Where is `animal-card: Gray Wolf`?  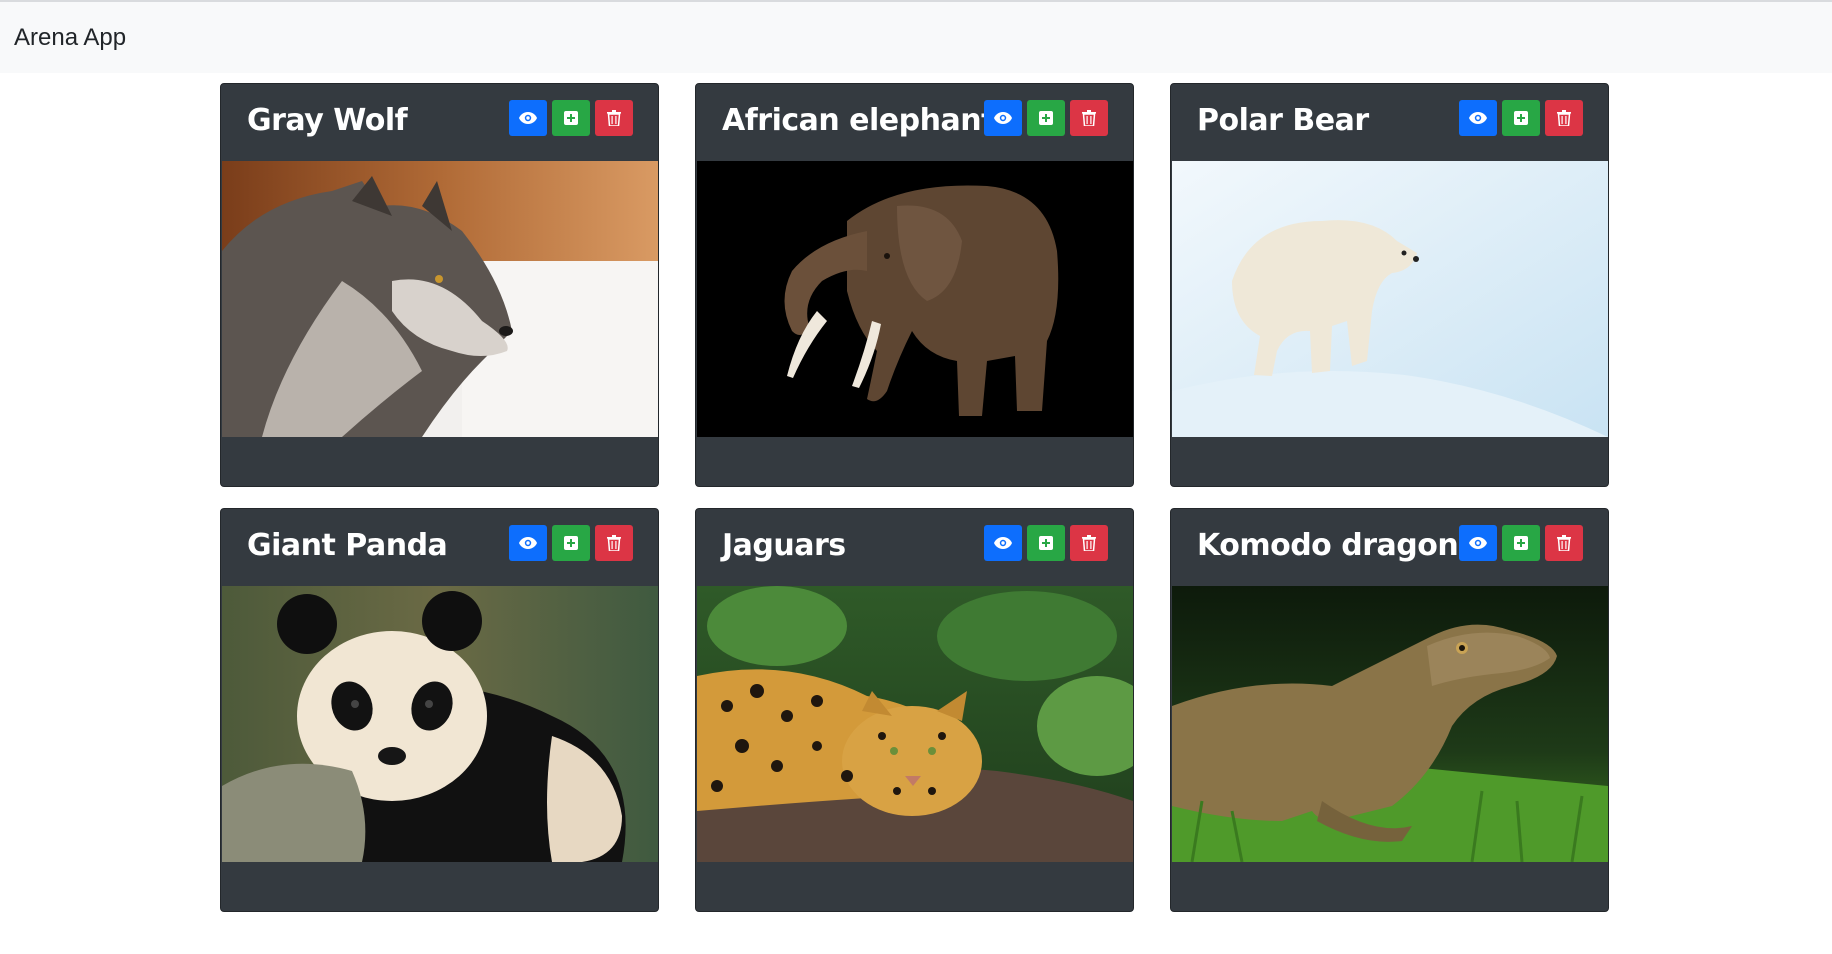 animal-card: Gray Wolf is located at coordinates (439, 285).